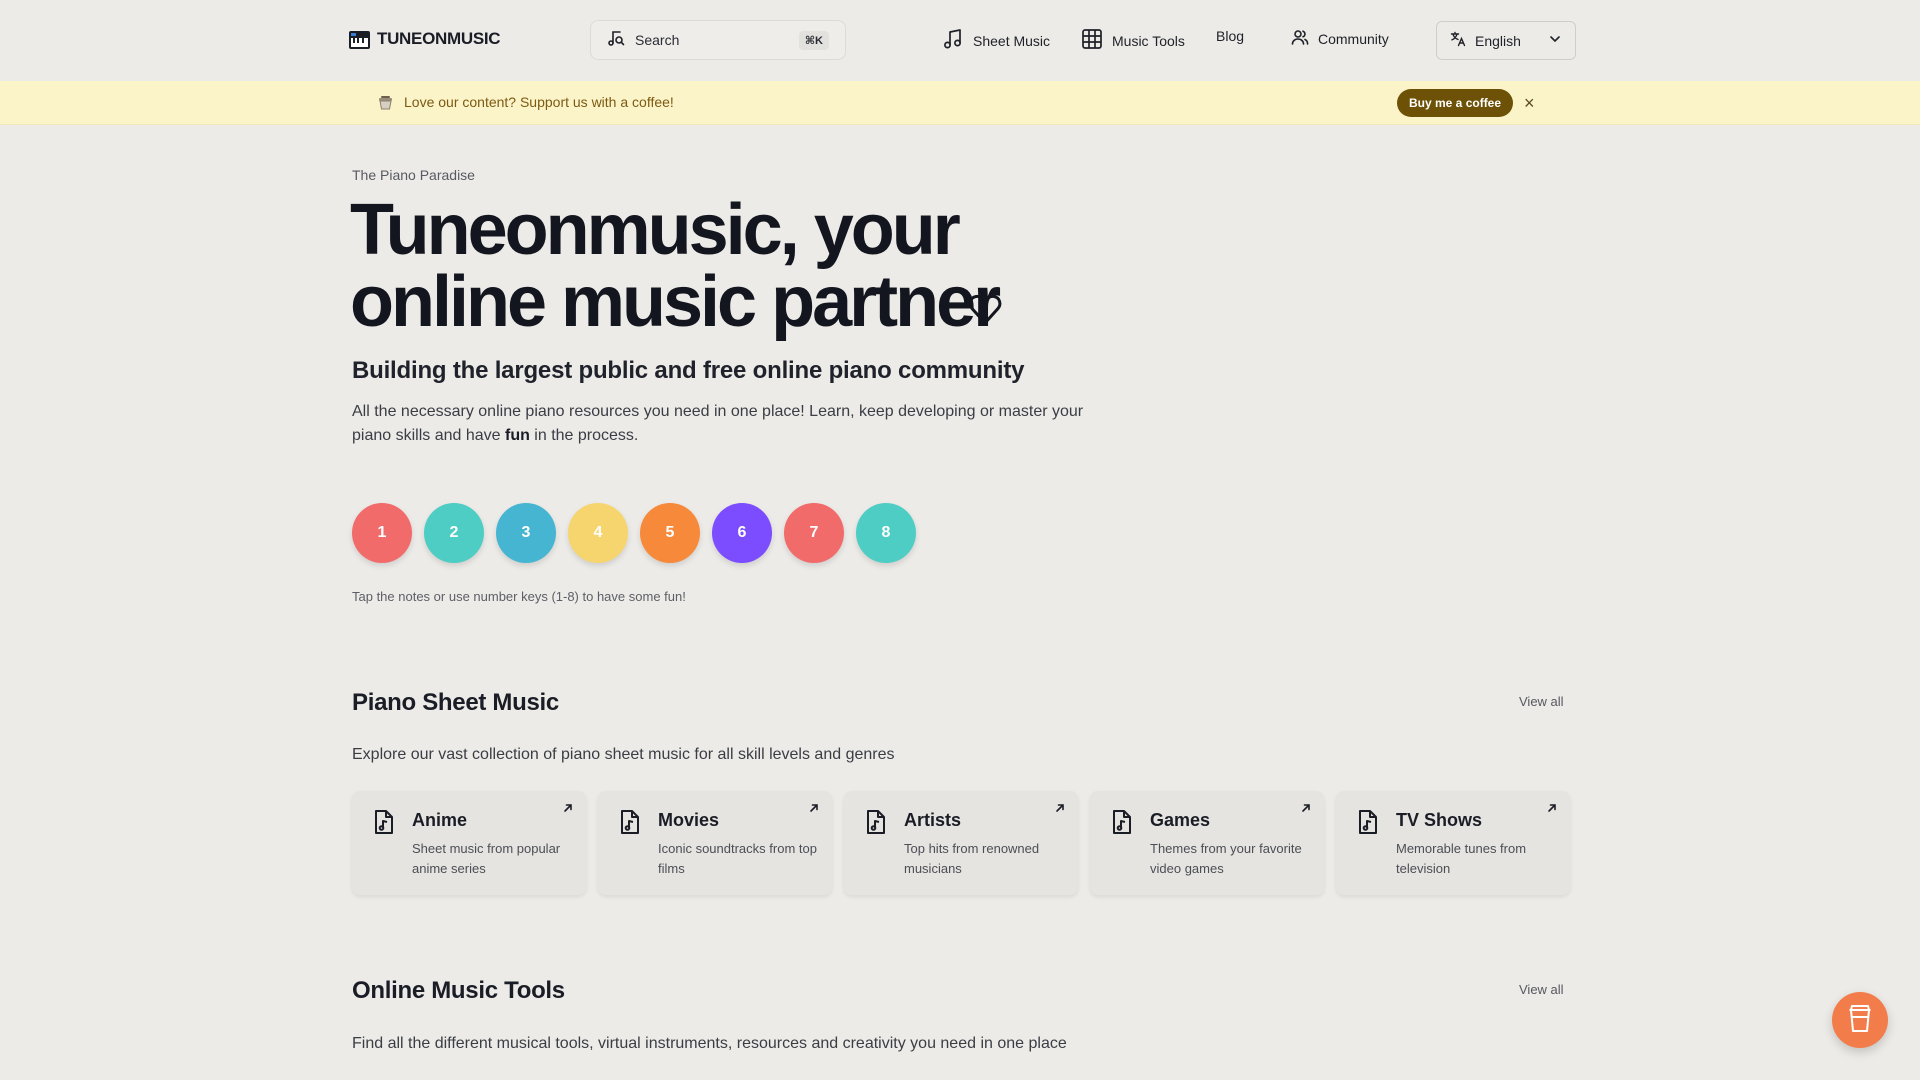 The image size is (1920, 1080). What do you see at coordinates (1353, 38) in the screenshot?
I see `nav-community-label: Community` at bounding box center [1353, 38].